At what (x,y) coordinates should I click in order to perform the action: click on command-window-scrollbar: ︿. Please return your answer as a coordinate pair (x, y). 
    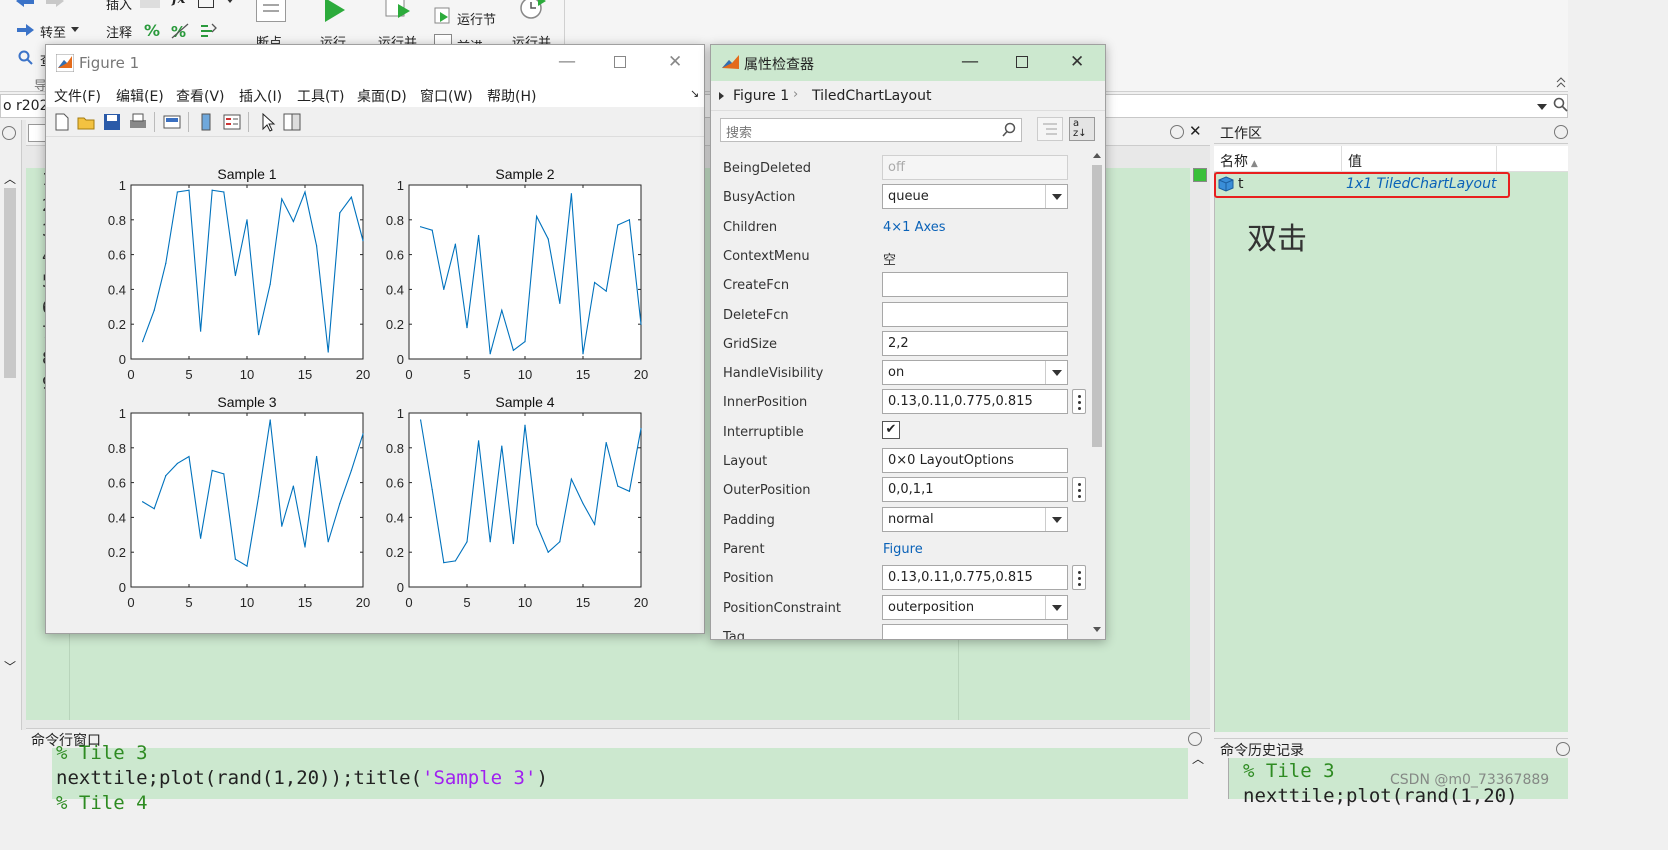
    Looking at the image, I should click on (1198, 773).